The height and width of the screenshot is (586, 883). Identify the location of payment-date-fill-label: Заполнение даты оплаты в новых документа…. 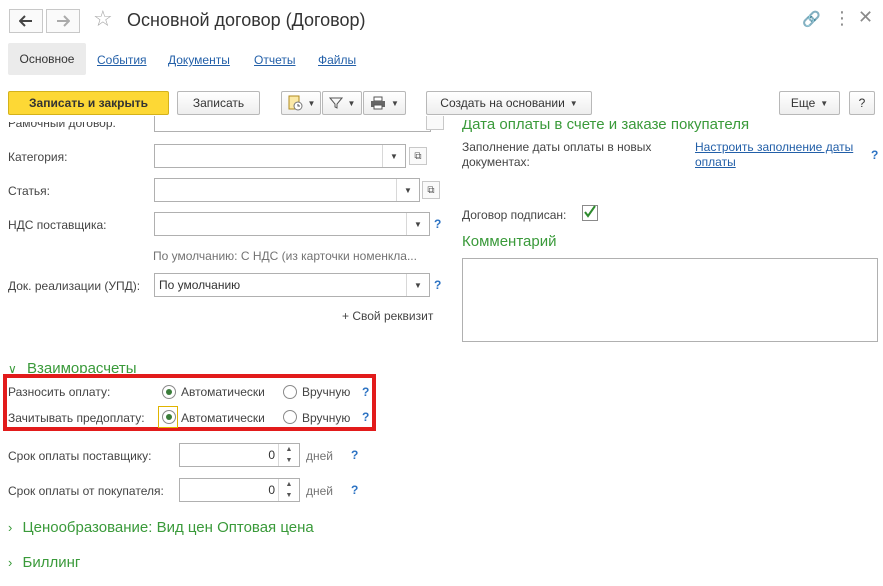
(557, 154).